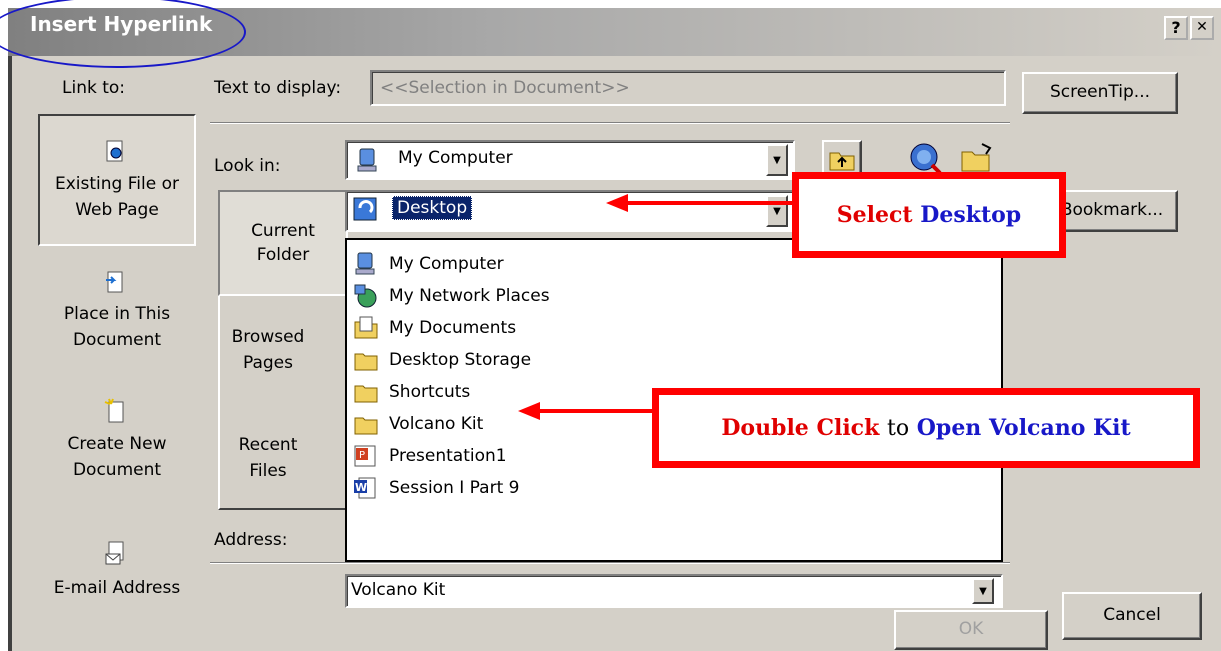 This screenshot has width=1221, height=651. Describe the element at coordinates (268, 445) in the screenshot. I see `tab-recent-files-label1: Recent` at that location.